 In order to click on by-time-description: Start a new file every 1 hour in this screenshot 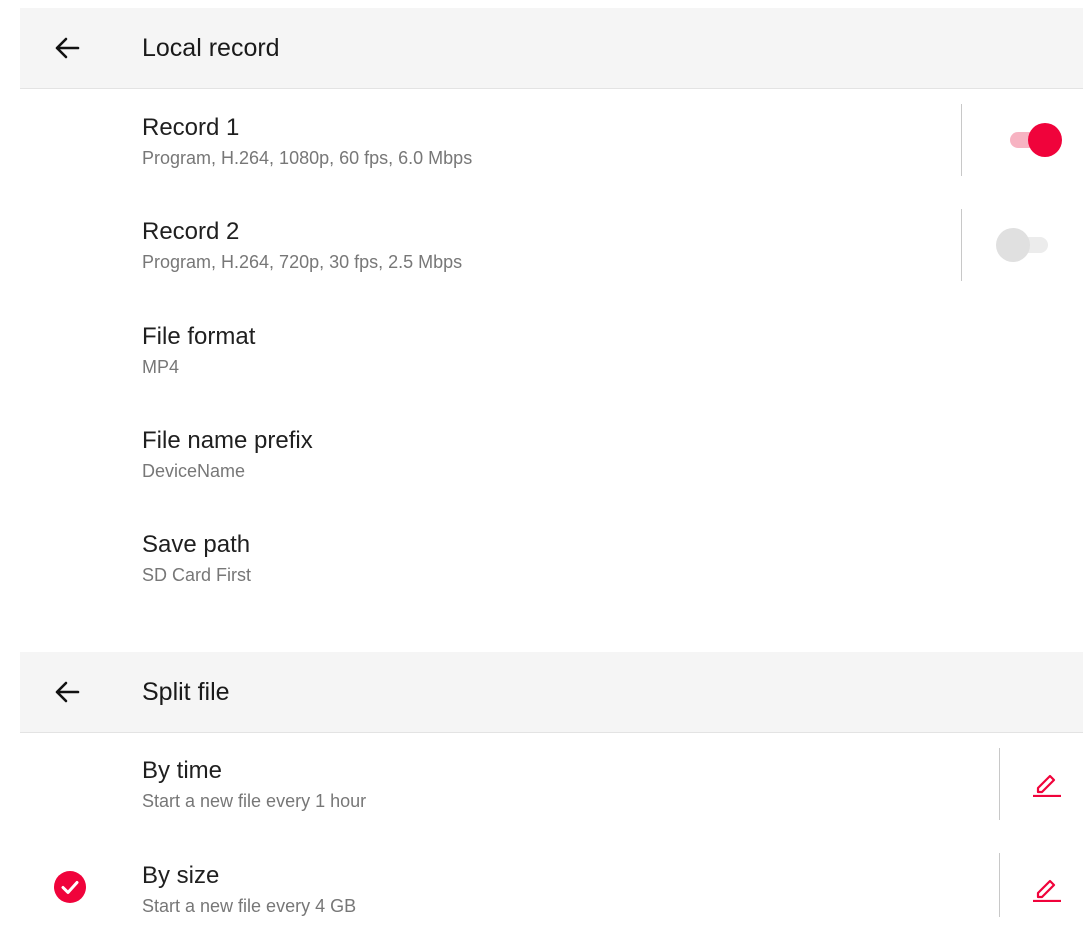, I will do `click(254, 801)`.